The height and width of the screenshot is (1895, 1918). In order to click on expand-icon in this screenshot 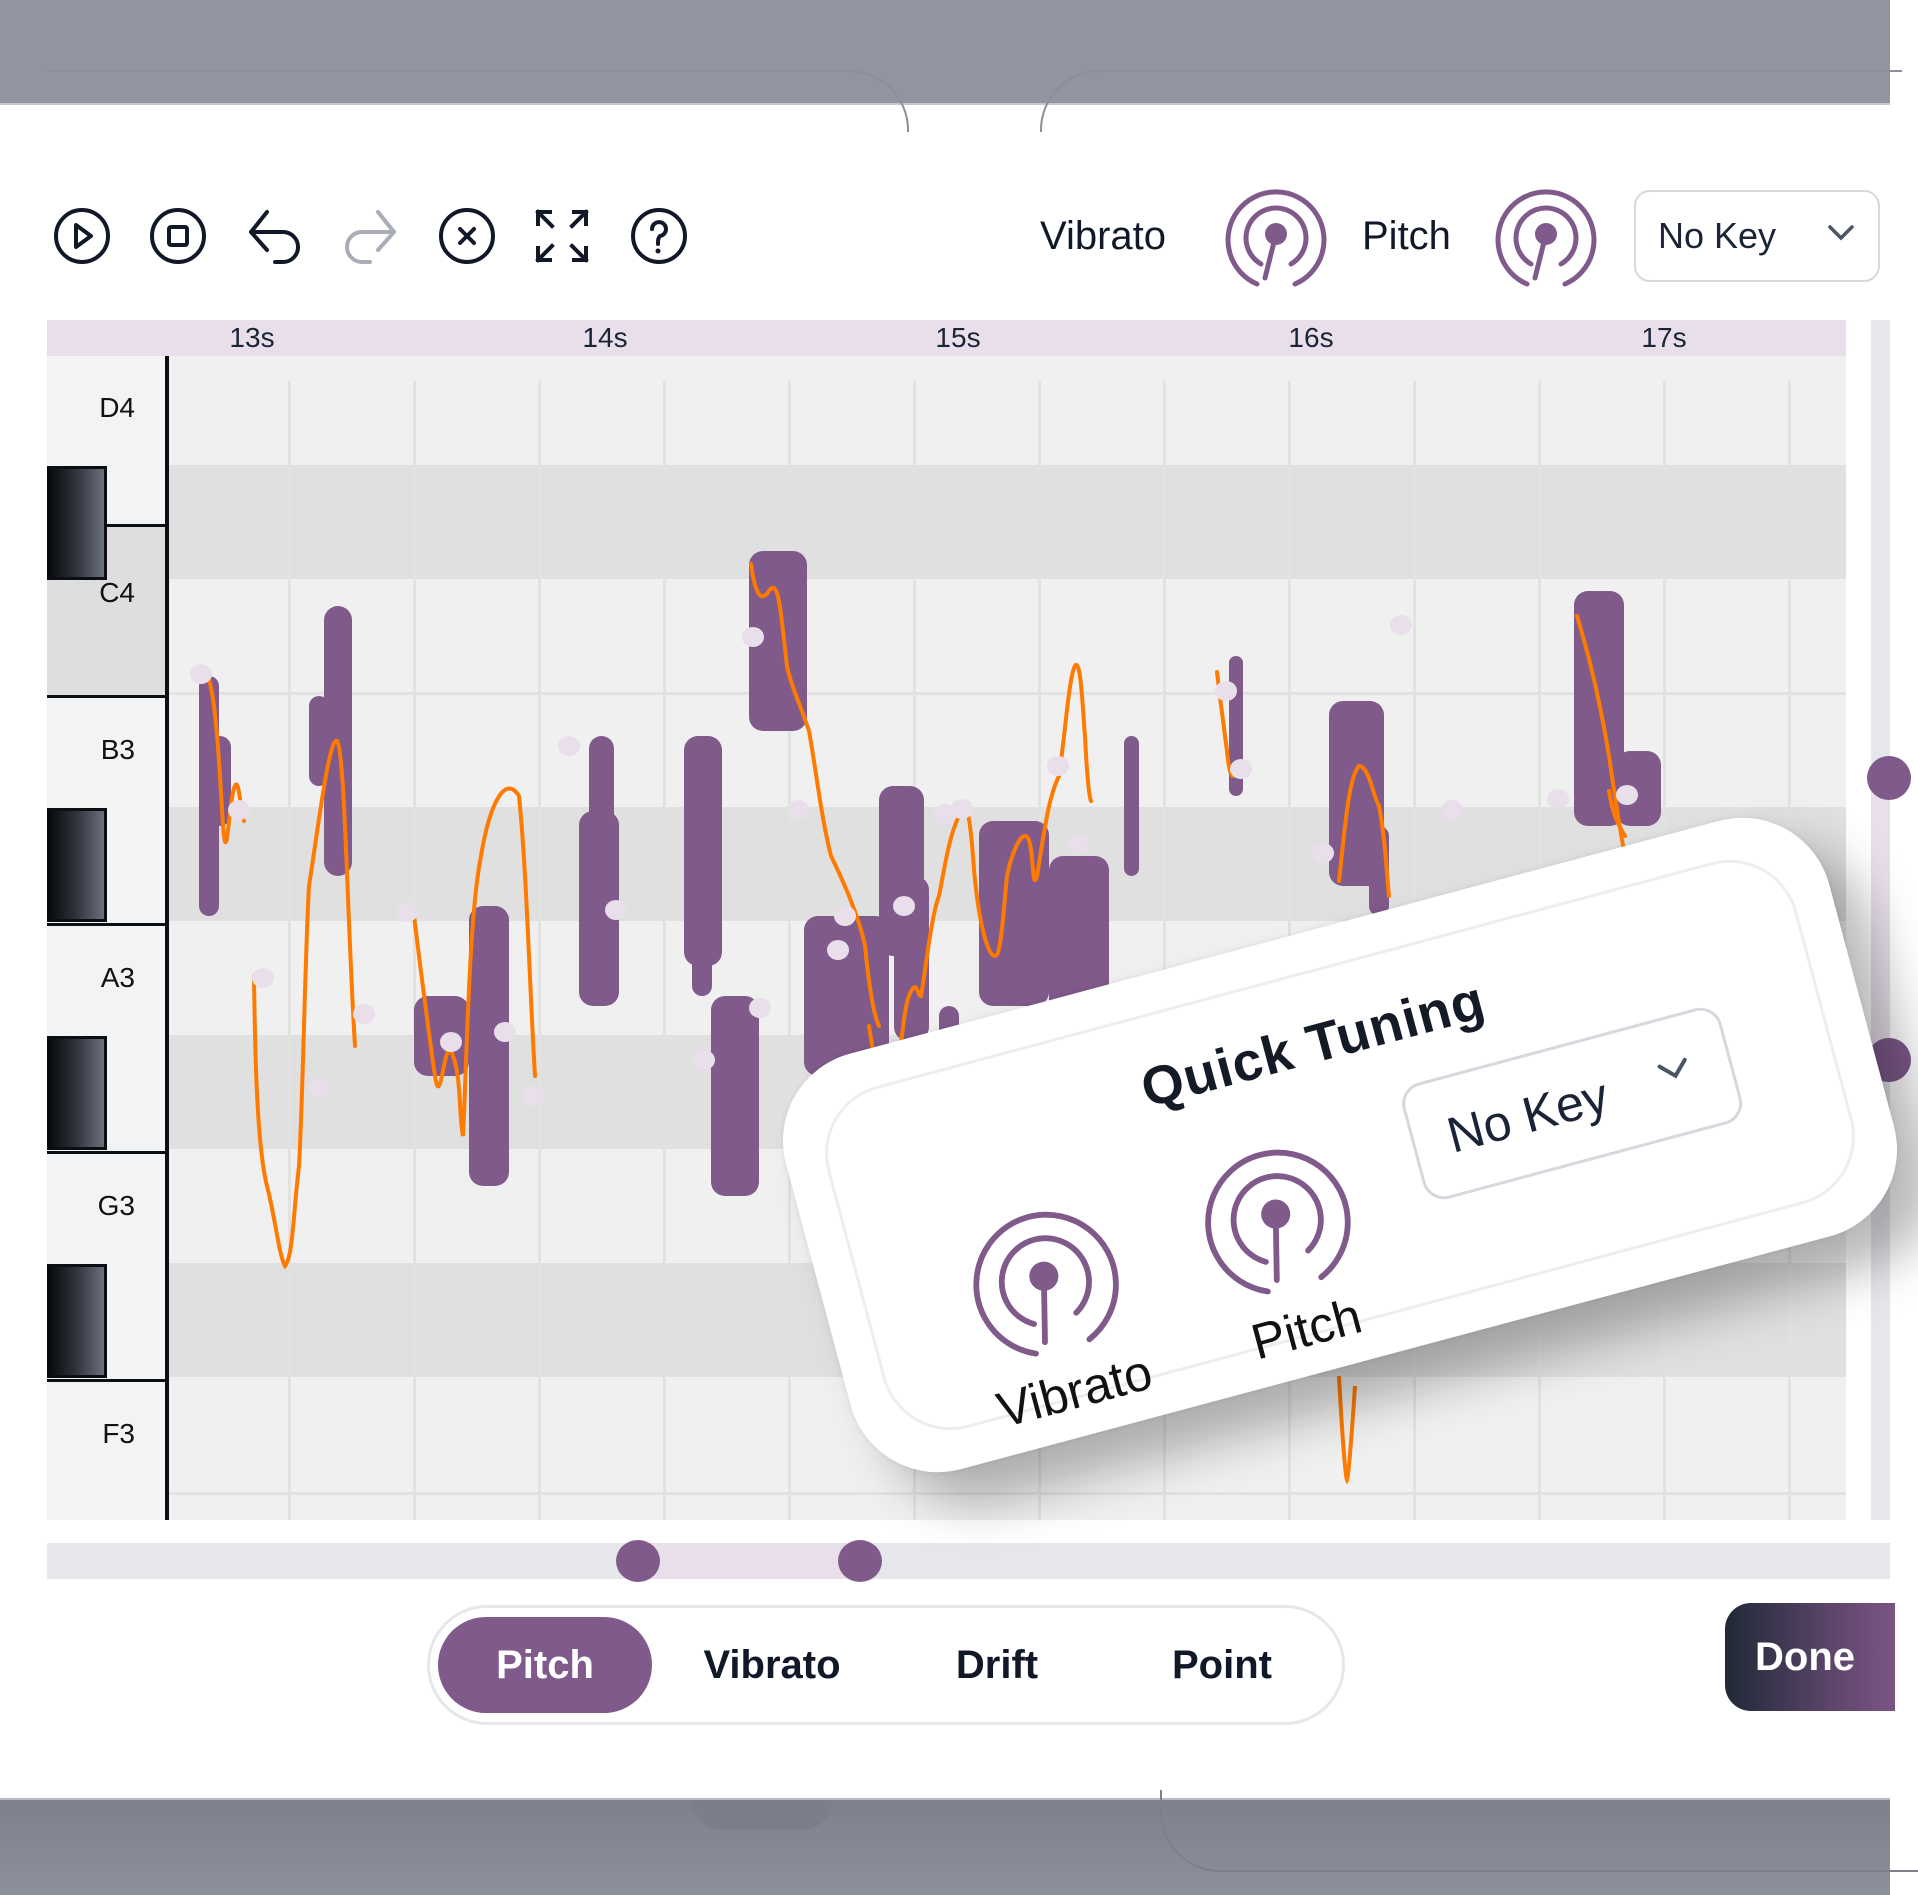, I will do `click(562, 236)`.